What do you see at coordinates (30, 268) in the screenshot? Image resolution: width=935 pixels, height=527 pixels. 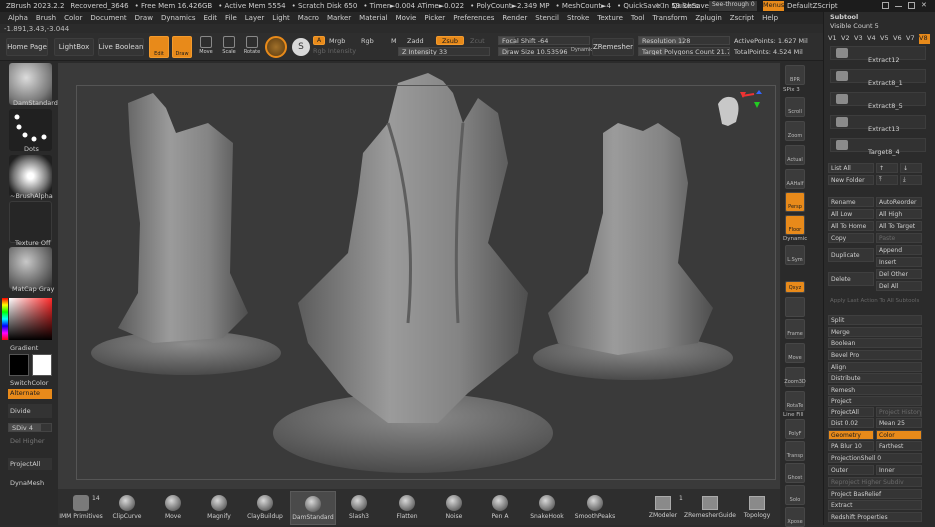 I see `material-thumbnail` at bounding box center [30, 268].